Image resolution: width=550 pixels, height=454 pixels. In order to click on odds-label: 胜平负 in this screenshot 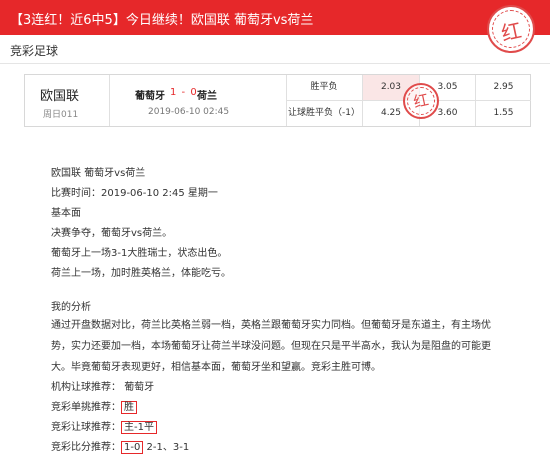, I will do `click(324, 87)`.